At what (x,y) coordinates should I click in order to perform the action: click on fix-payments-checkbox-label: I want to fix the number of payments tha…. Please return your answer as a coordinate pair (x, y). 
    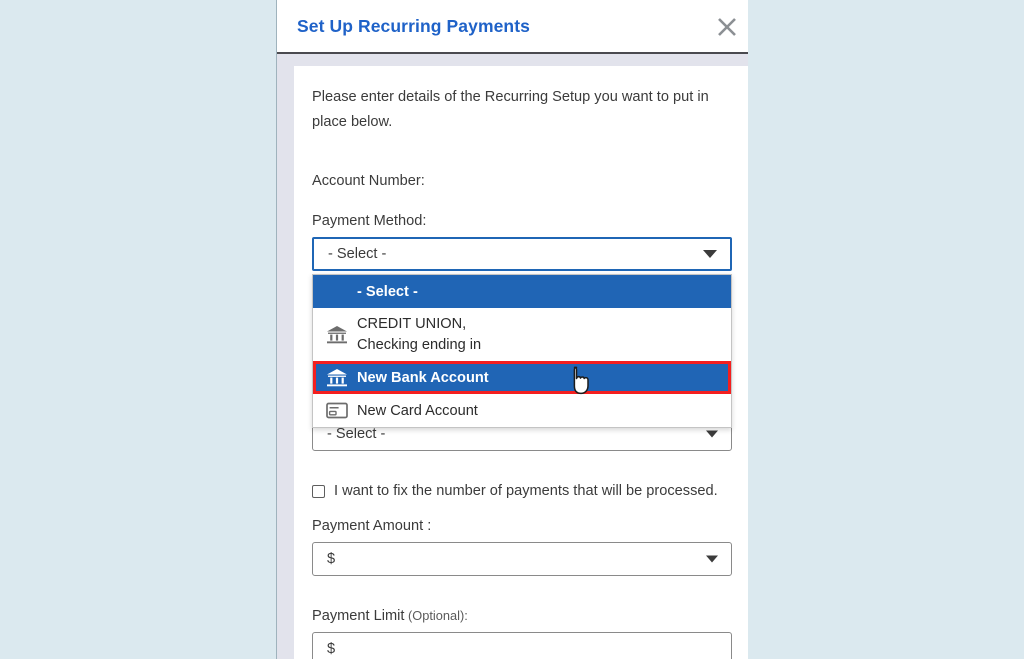
    Looking at the image, I should click on (526, 491).